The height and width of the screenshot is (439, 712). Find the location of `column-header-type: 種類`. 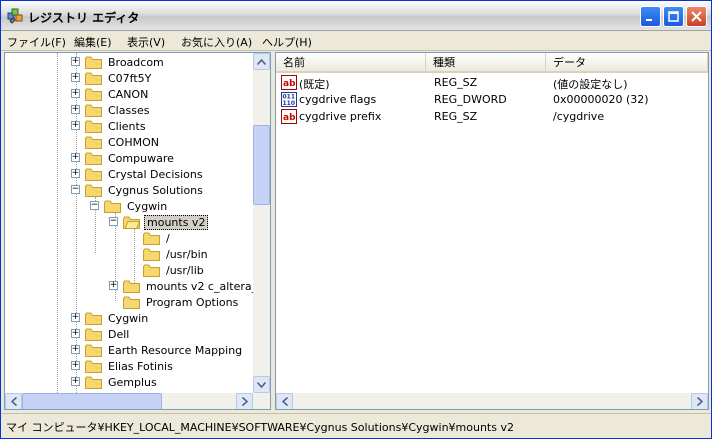

column-header-type: 種類 is located at coordinates (486, 63).